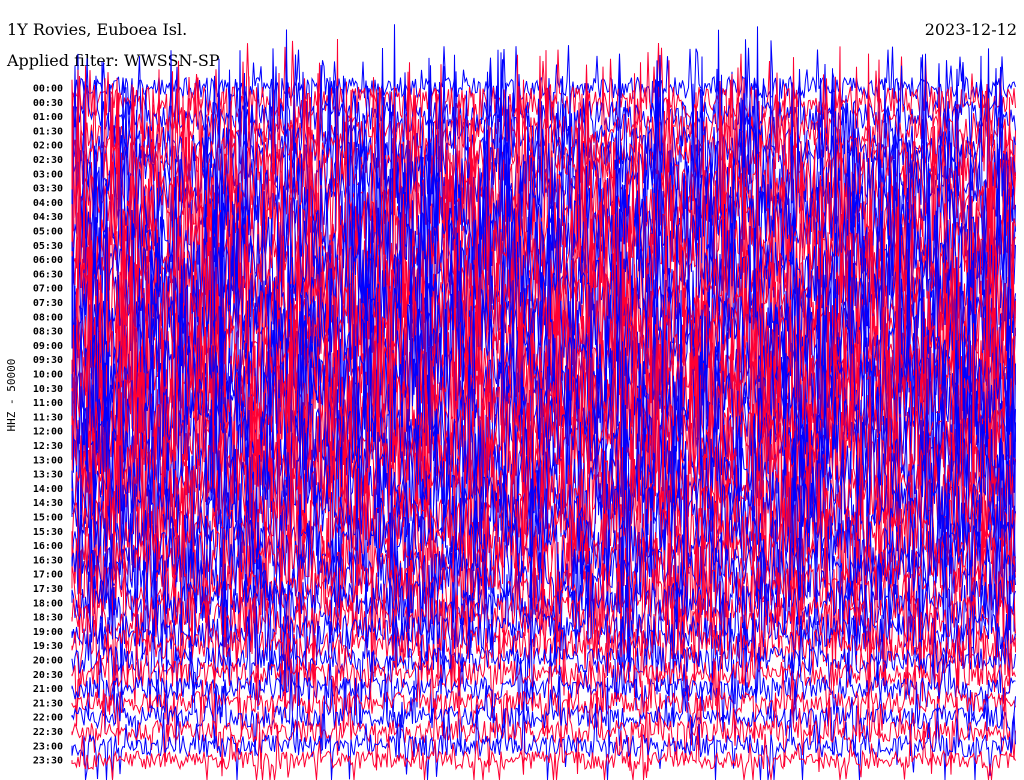 The height and width of the screenshot is (780, 1024). Describe the element at coordinates (48, 246) in the screenshot. I see `row-time-label: 05:30` at that location.